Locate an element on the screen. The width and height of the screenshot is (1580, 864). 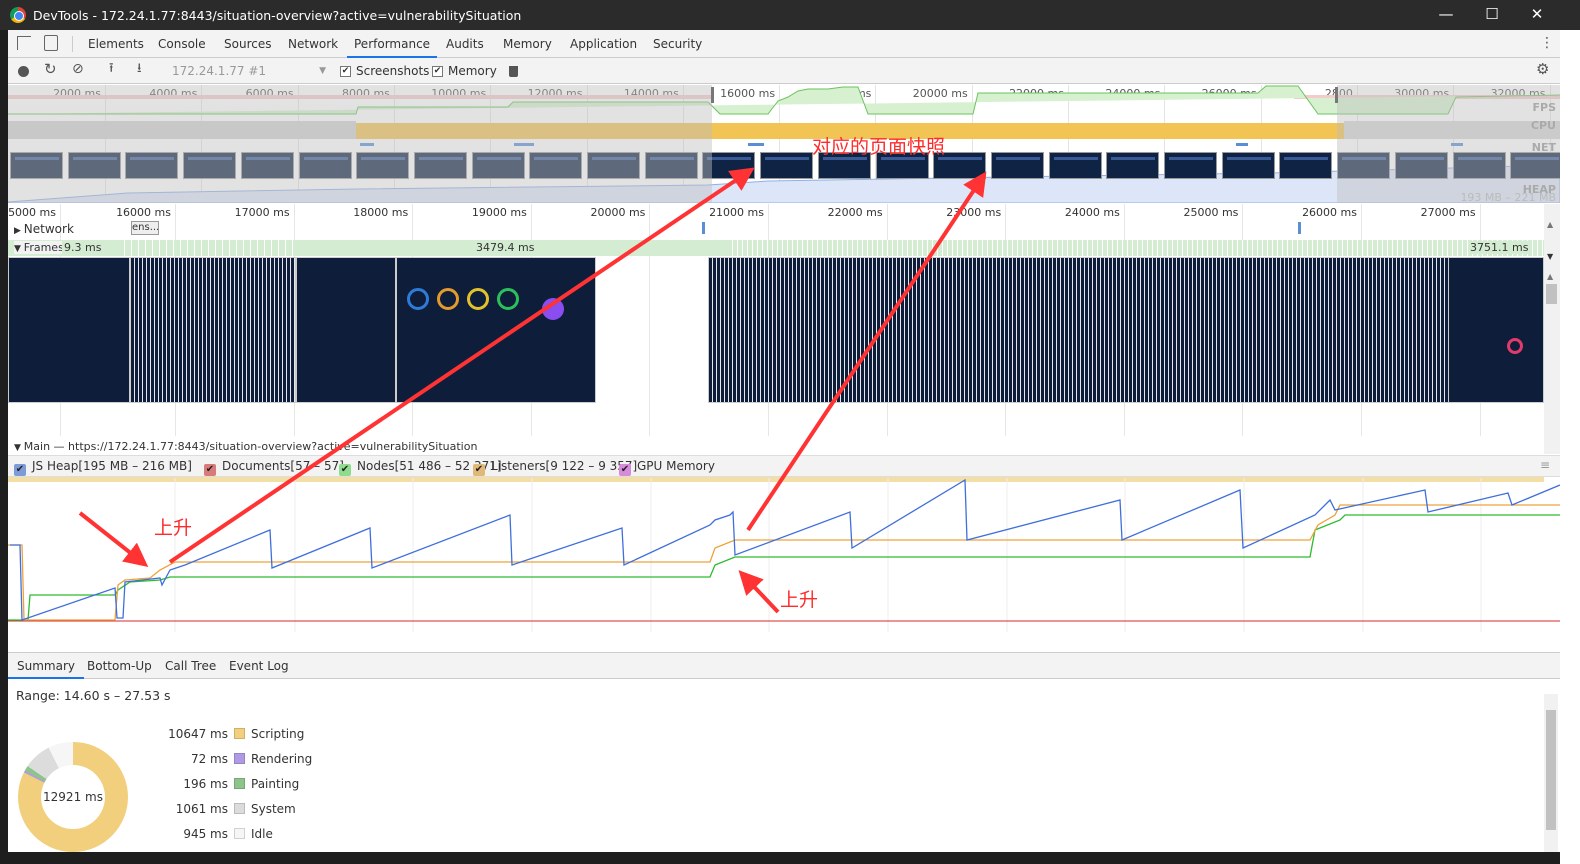
detail-tick-label: 24000 ms is located at coordinates (1092, 212).